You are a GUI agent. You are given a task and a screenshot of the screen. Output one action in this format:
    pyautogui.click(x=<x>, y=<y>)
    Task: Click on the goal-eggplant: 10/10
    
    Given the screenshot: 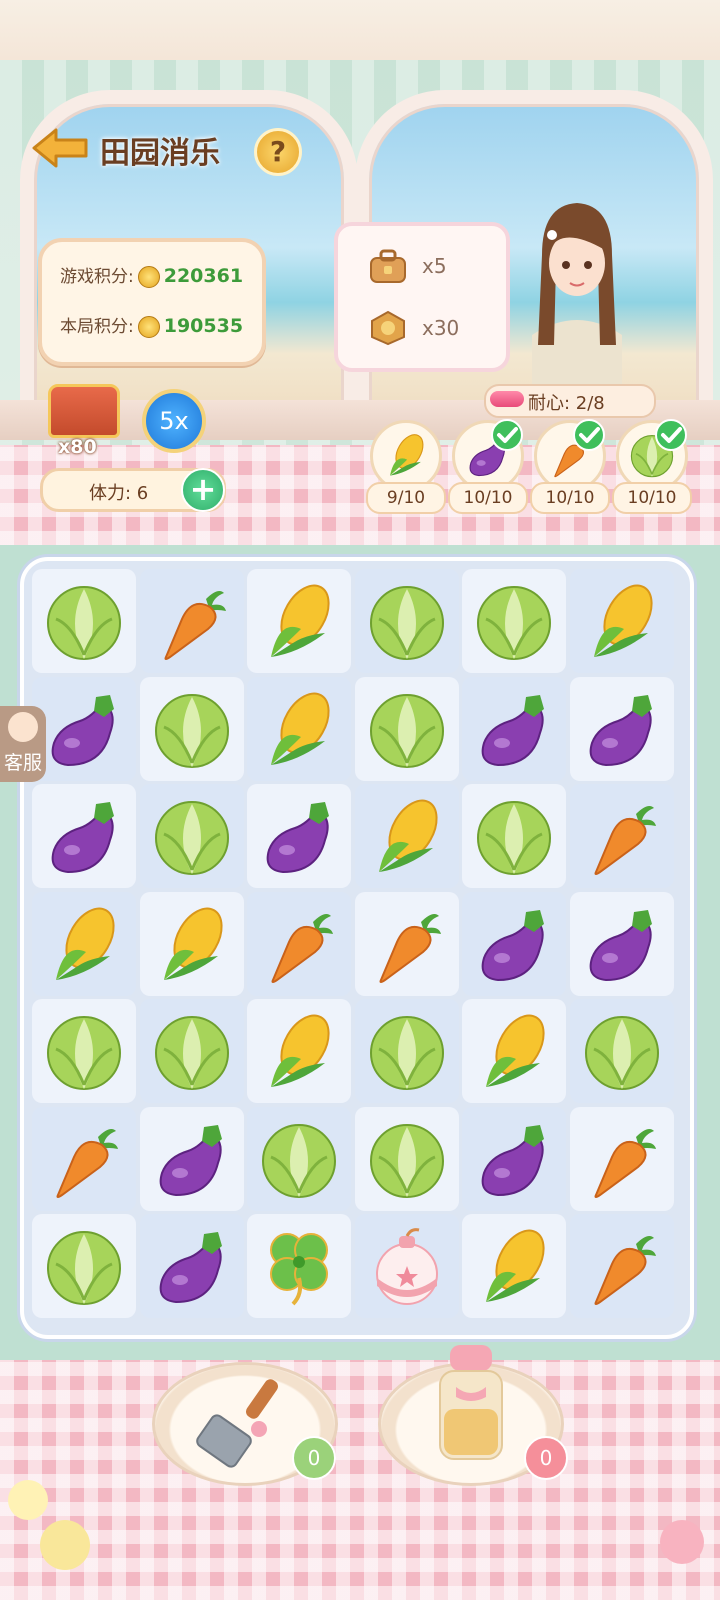 What is the action you would take?
    pyautogui.click(x=488, y=466)
    